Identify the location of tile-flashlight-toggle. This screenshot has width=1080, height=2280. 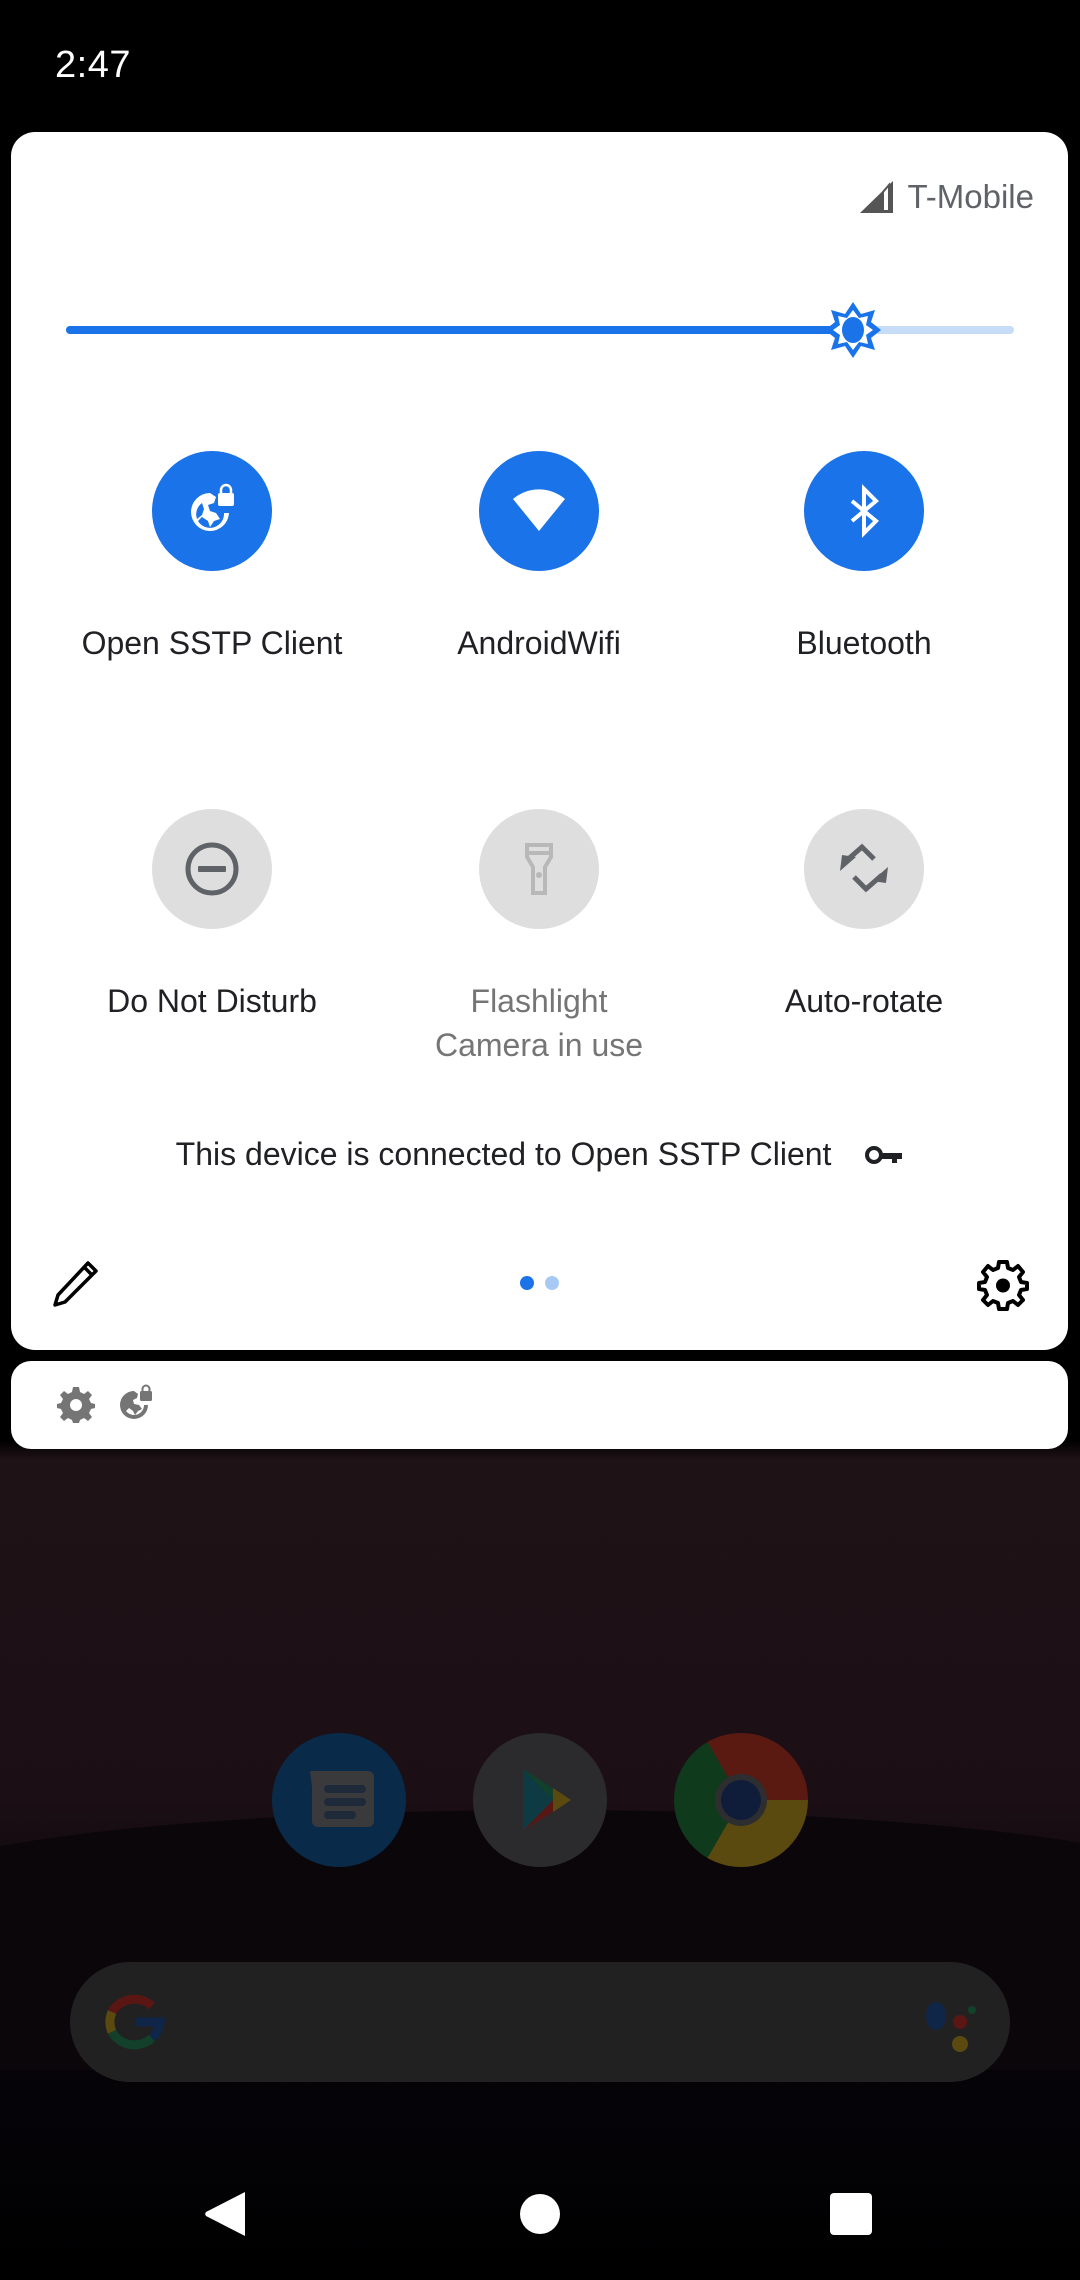
(539, 869).